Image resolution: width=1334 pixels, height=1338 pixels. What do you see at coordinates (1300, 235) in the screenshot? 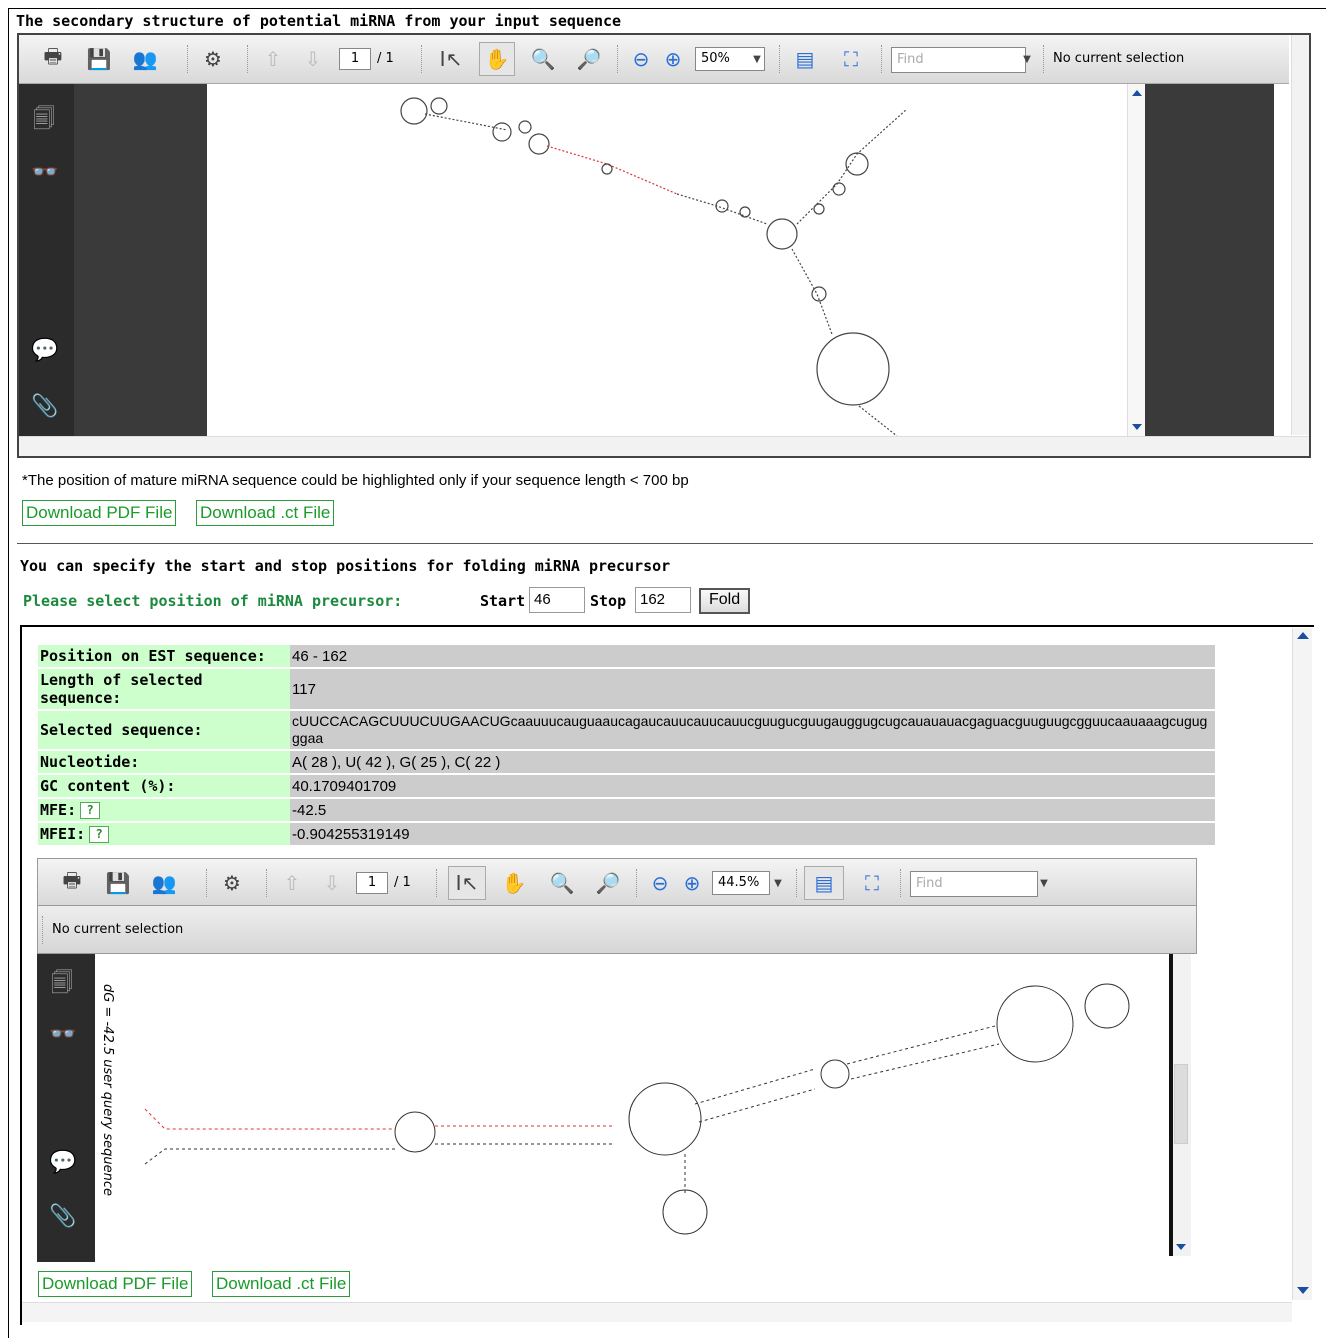
I see `outer-scrollbar` at bounding box center [1300, 235].